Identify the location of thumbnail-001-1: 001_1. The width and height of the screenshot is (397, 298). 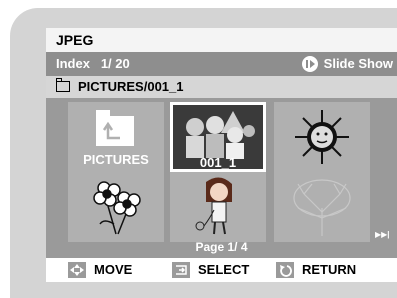
(218, 137).